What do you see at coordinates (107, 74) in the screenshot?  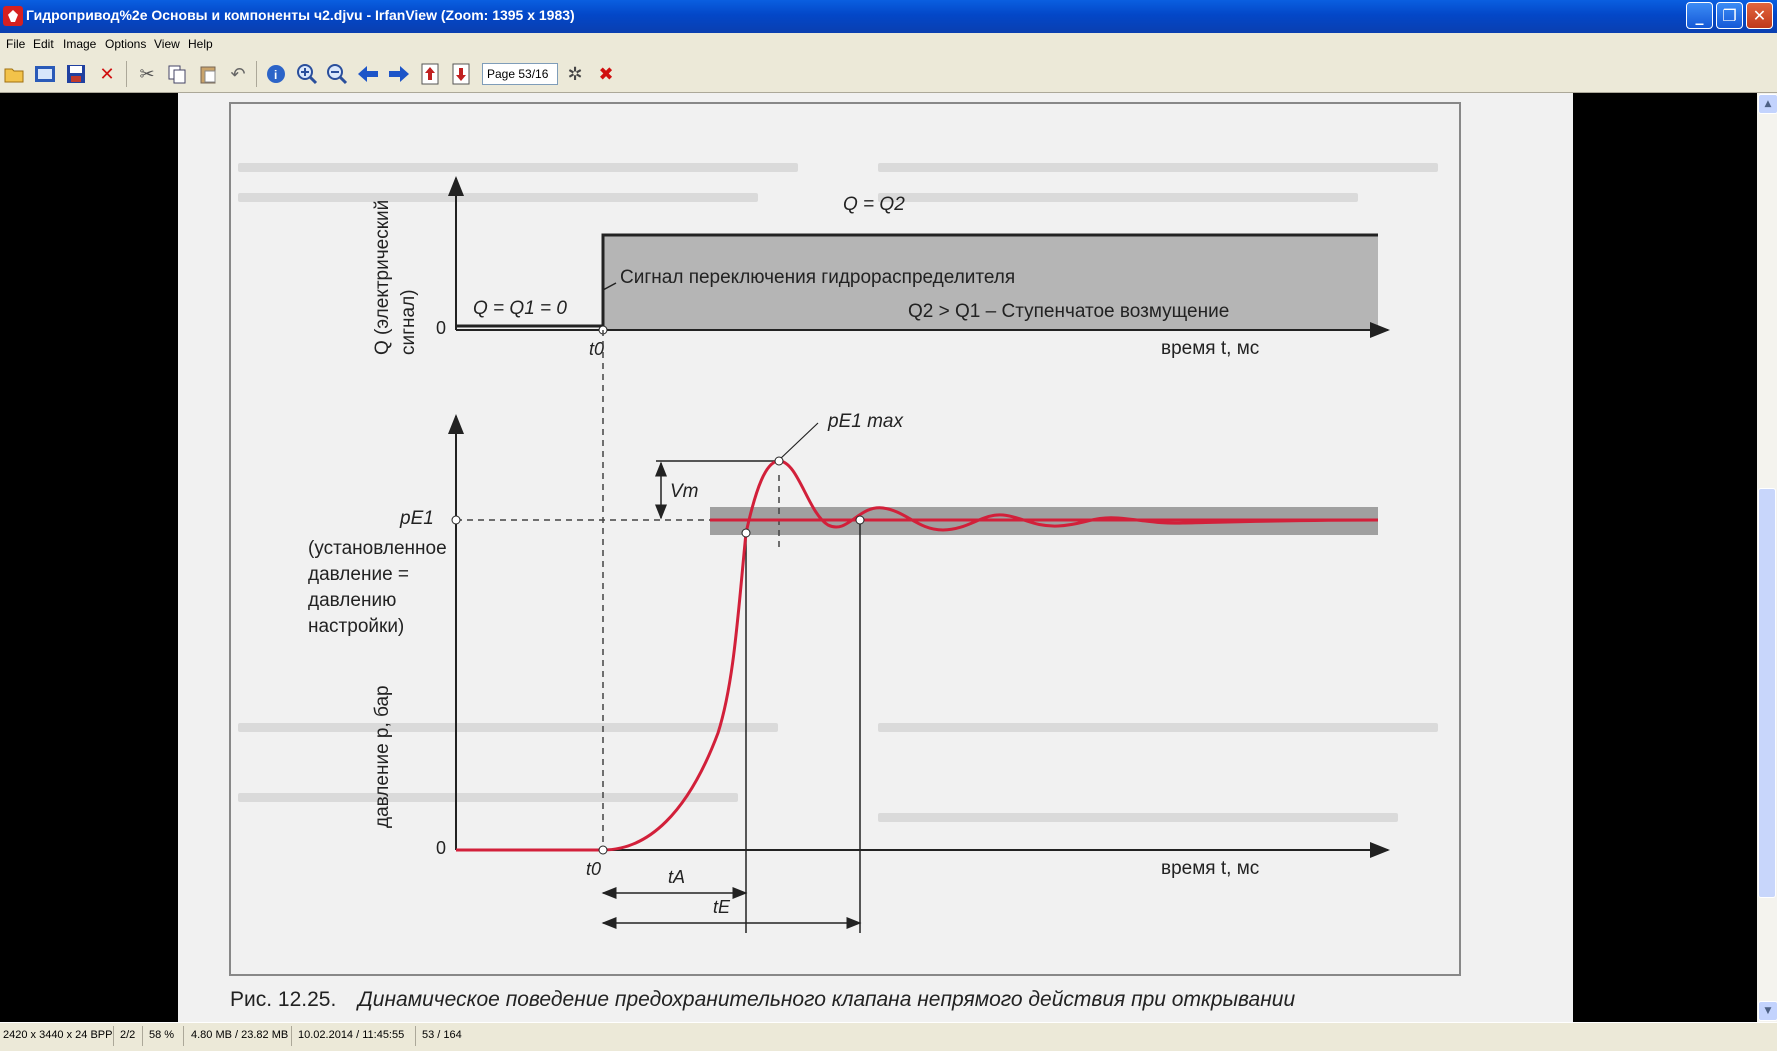 I see `delete-icon: ✕` at bounding box center [107, 74].